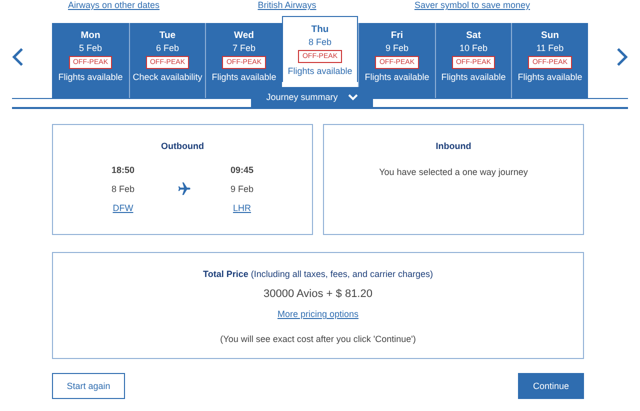  I want to click on card-title: Outbound, so click(182, 146).